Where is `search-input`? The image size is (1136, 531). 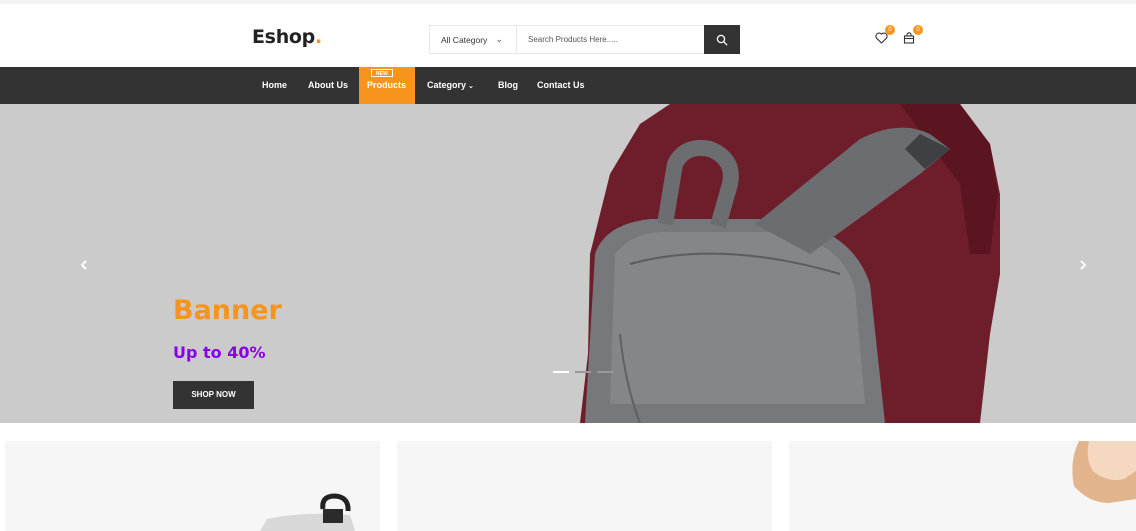
search-input is located at coordinates (610, 39).